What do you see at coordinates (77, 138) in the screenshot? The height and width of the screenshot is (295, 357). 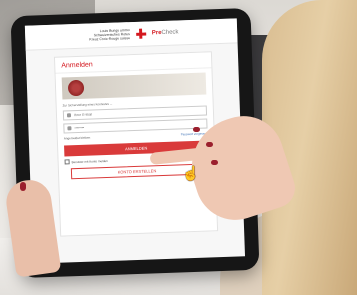 I see `remember-label: Angemeldet bleiben` at bounding box center [77, 138].